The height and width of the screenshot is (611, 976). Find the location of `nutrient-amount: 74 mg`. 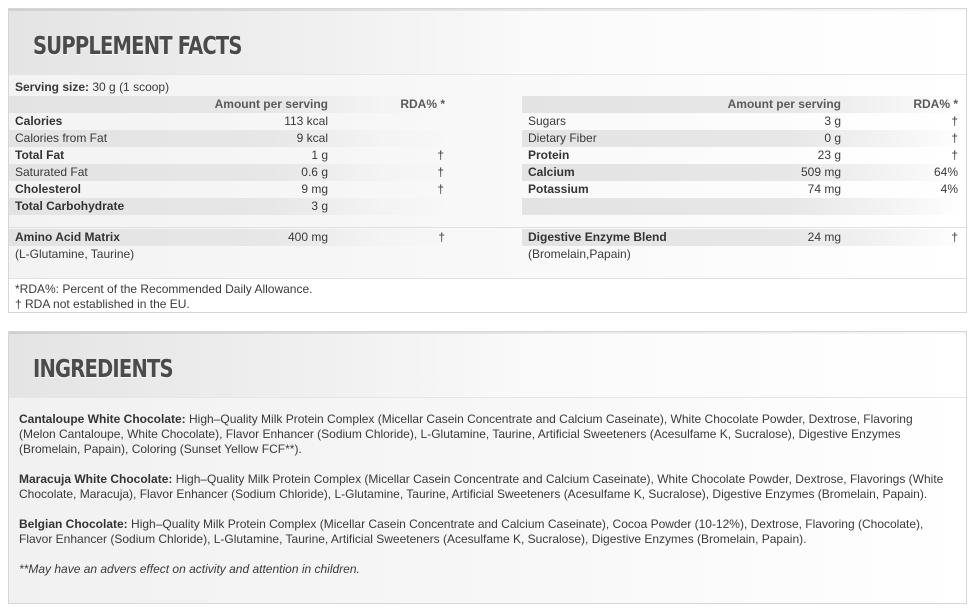

nutrient-amount: 74 mg is located at coordinates (824, 189).